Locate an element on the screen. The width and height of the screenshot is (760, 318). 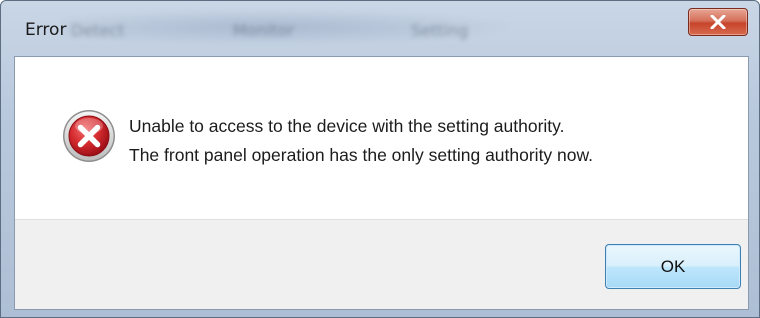
close-icon is located at coordinates (718, 22).